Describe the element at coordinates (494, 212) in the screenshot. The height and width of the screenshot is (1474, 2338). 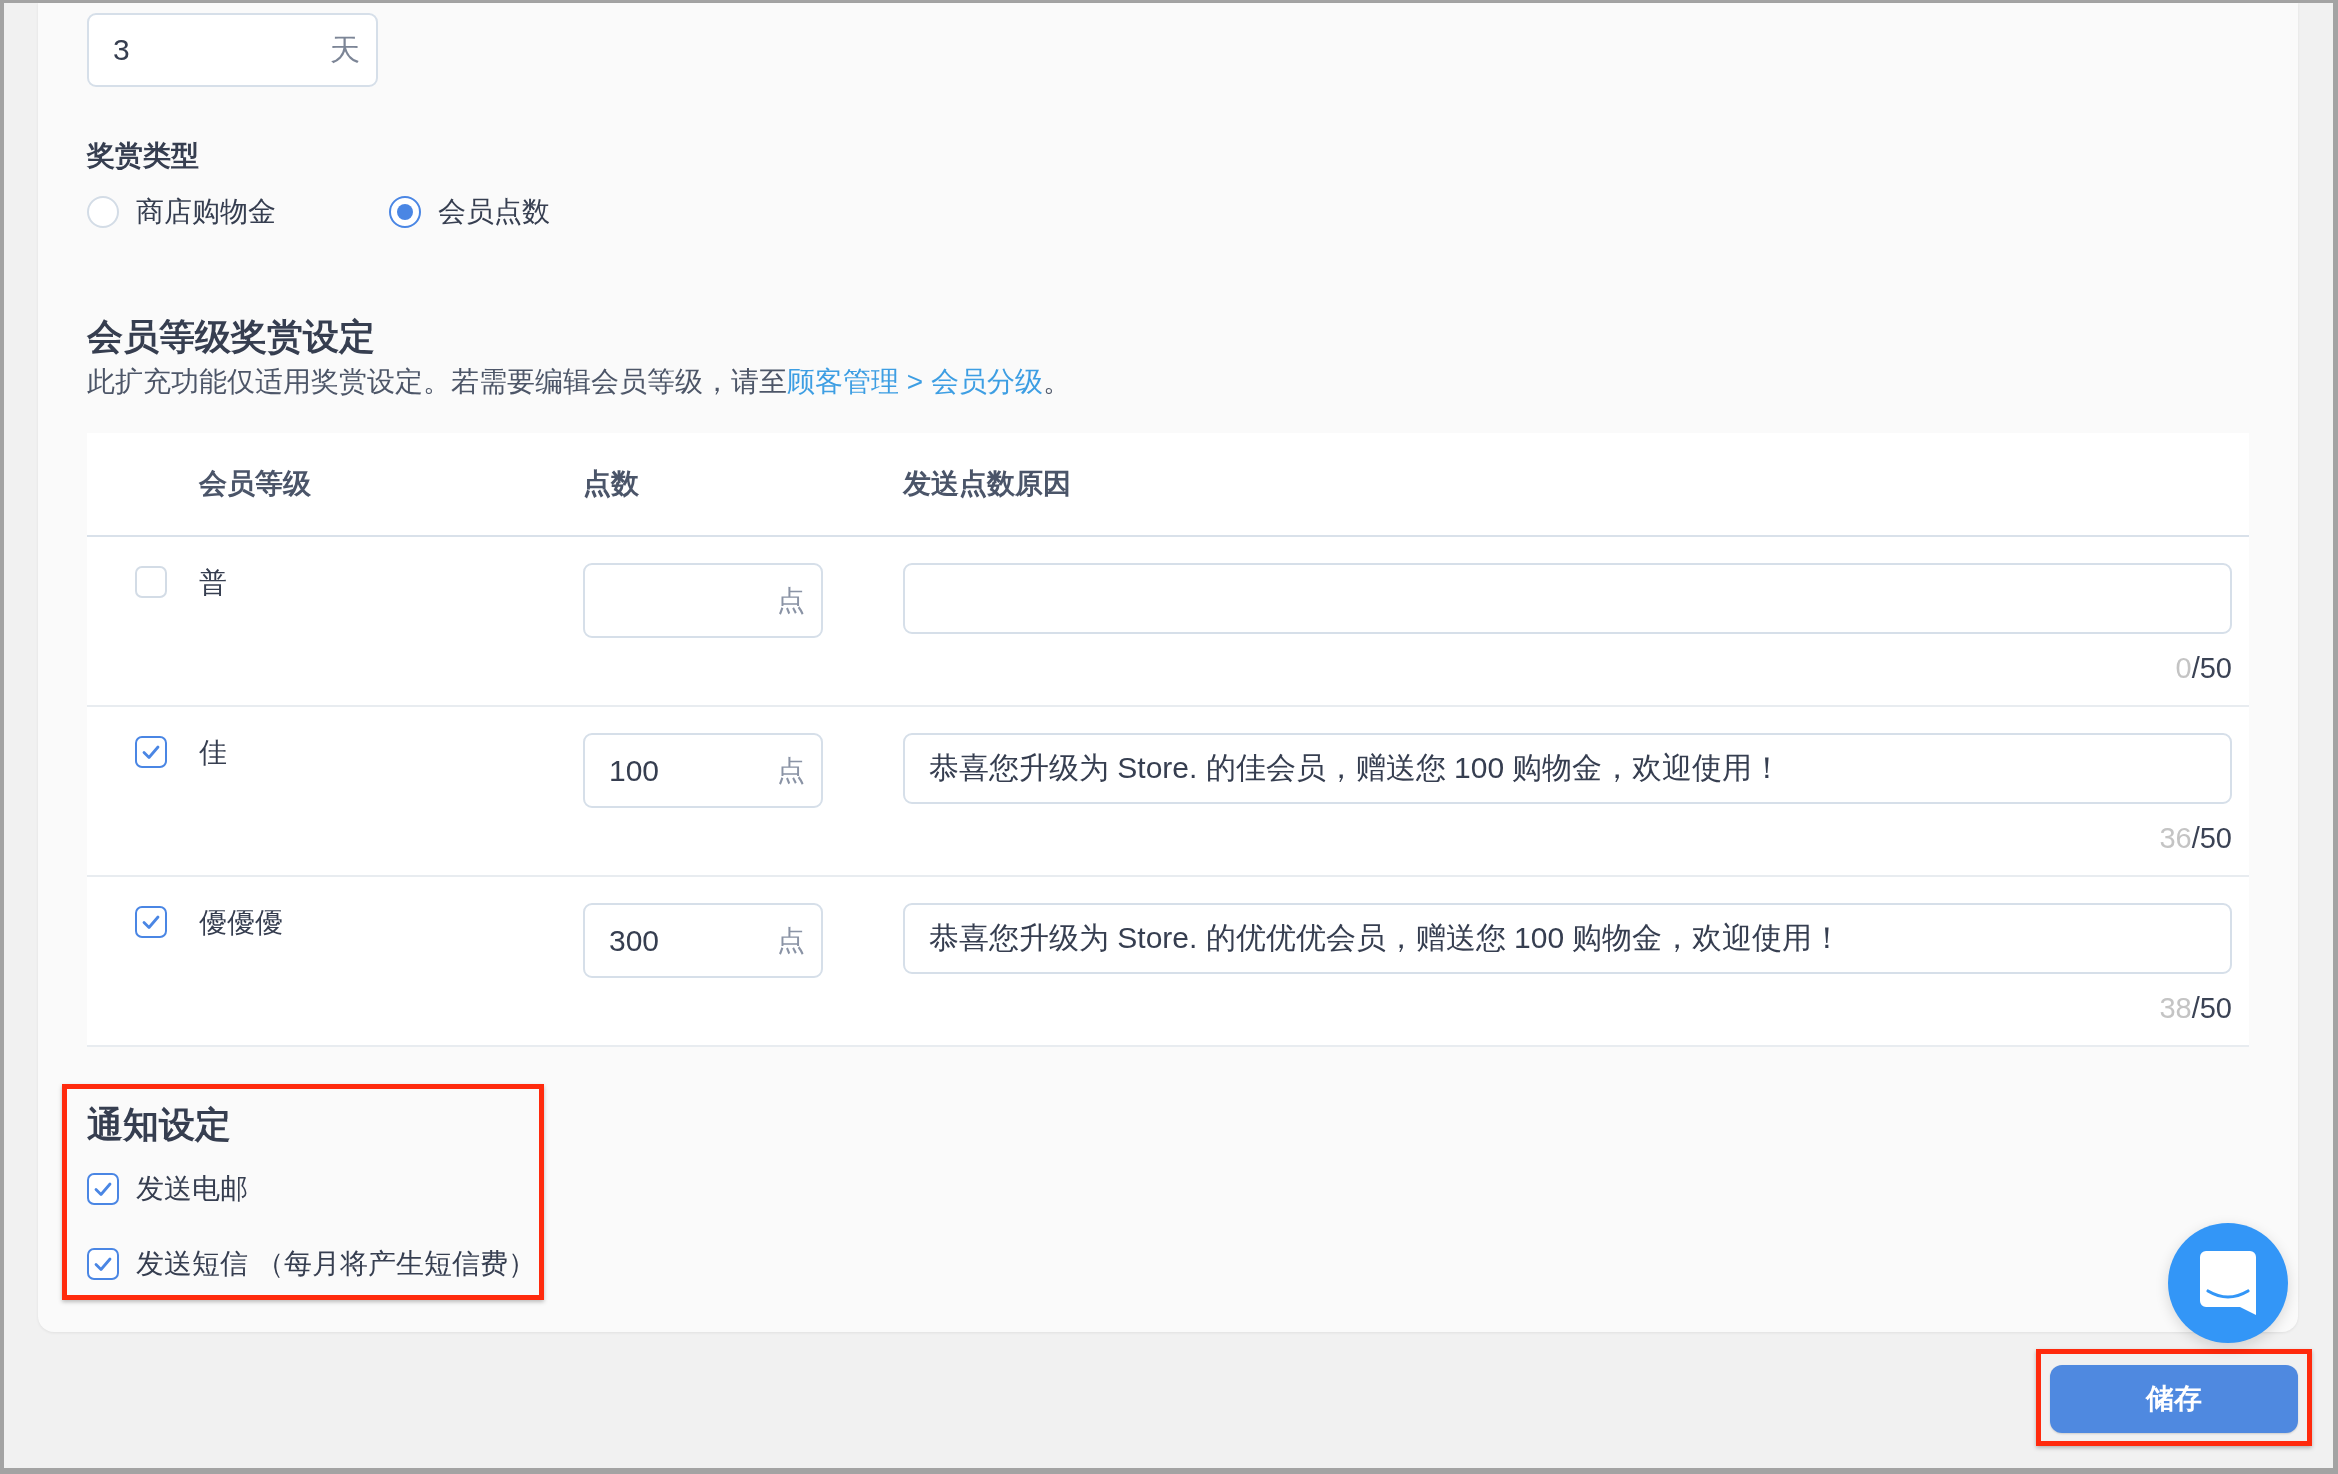
I see `radio-label: 会员点数` at that location.